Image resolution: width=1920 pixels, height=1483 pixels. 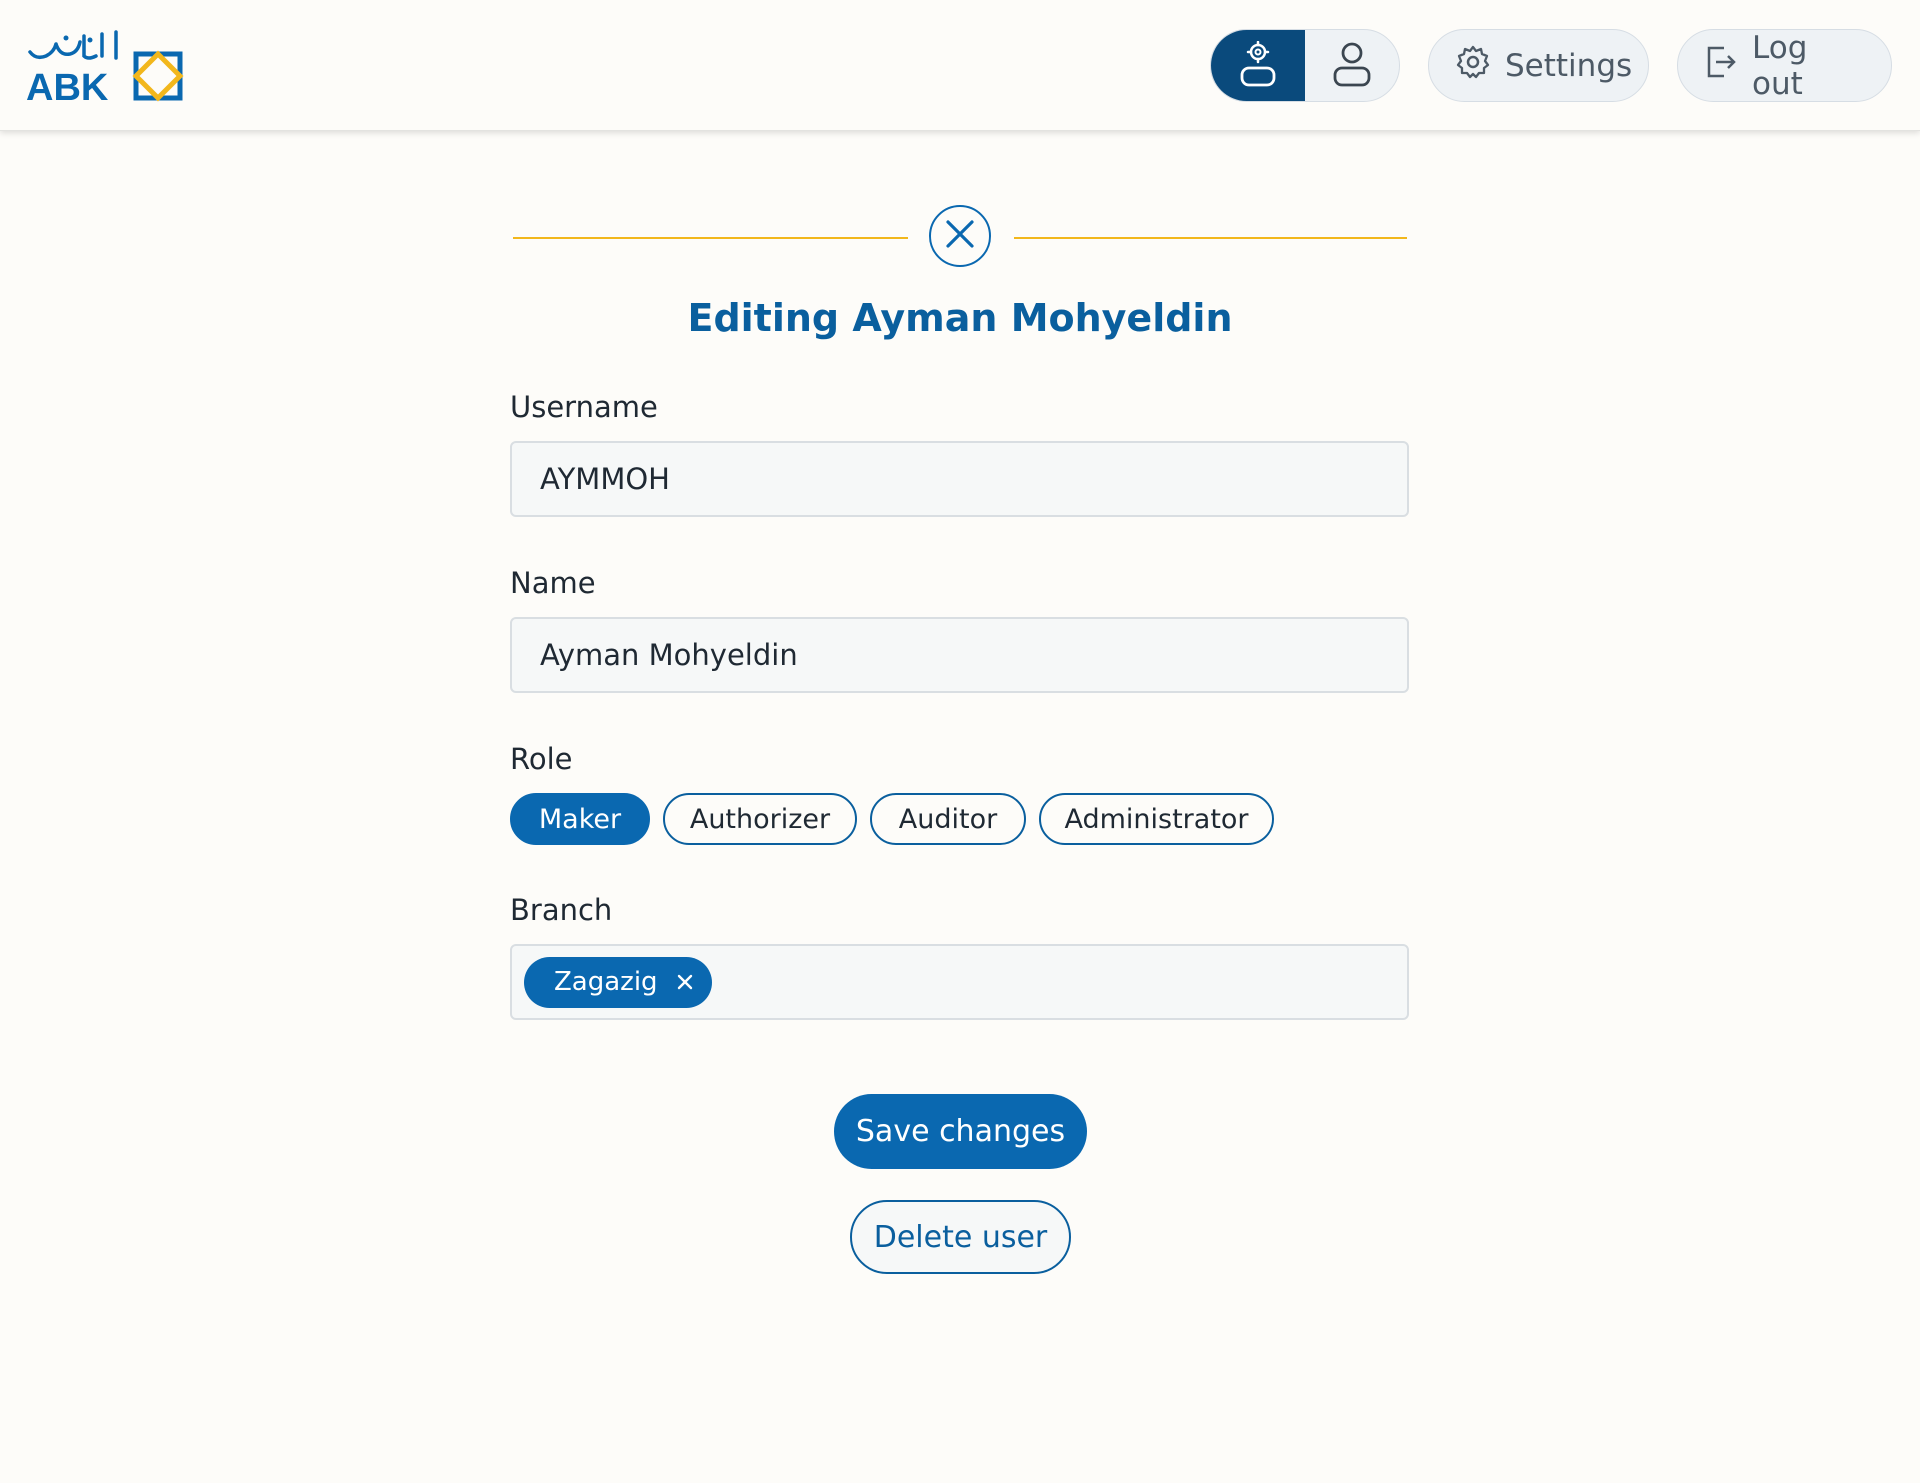 What do you see at coordinates (710, 238) in the screenshot?
I see `decorative-divider-left` at bounding box center [710, 238].